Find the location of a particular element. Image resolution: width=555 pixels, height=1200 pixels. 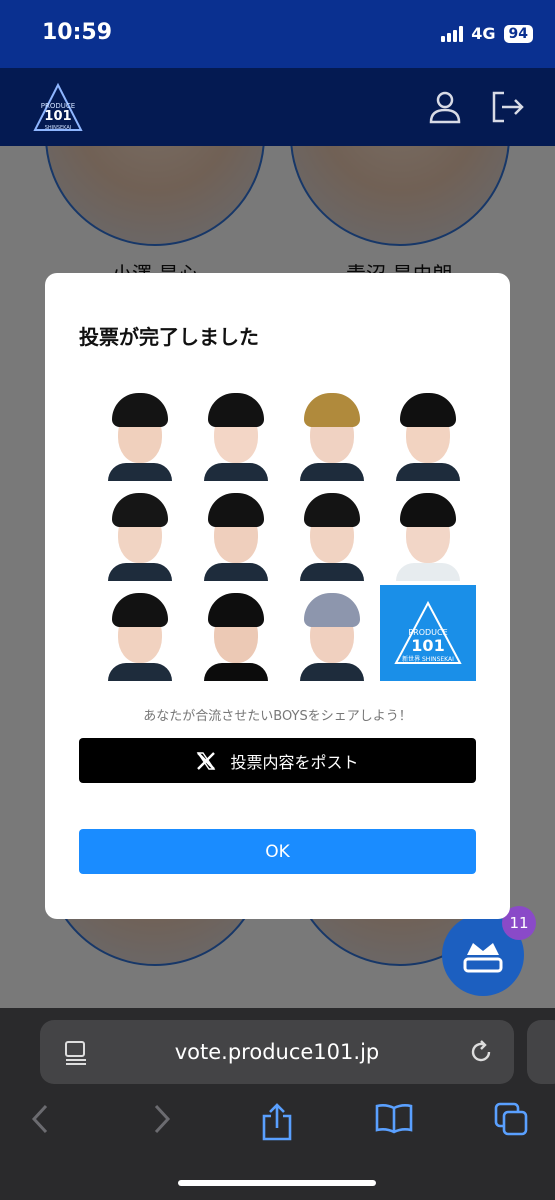

produce101-logo-tile: PRODUCE 101 新世界 SHINSEKAI is located at coordinates (428, 633).